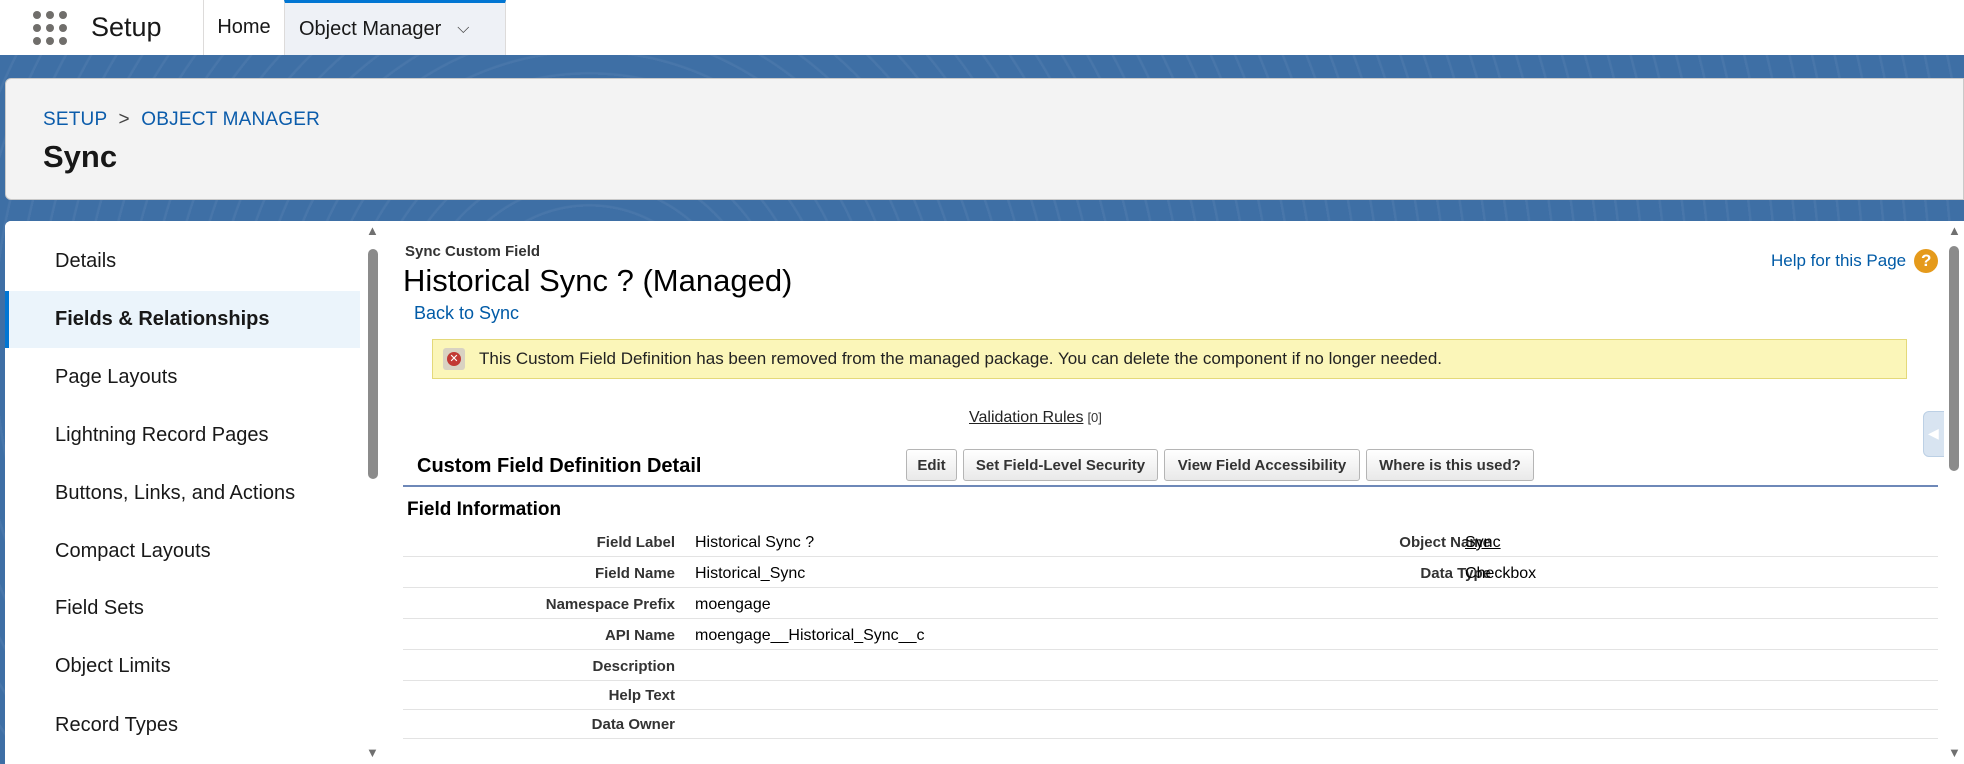 The height and width of the screenshot is (764, 1964). What do you see at coordinates (610, 604) in the screenshot?
I see `namespace-prefix-label: Namespace Prefix` at bounding box center [610, 604].